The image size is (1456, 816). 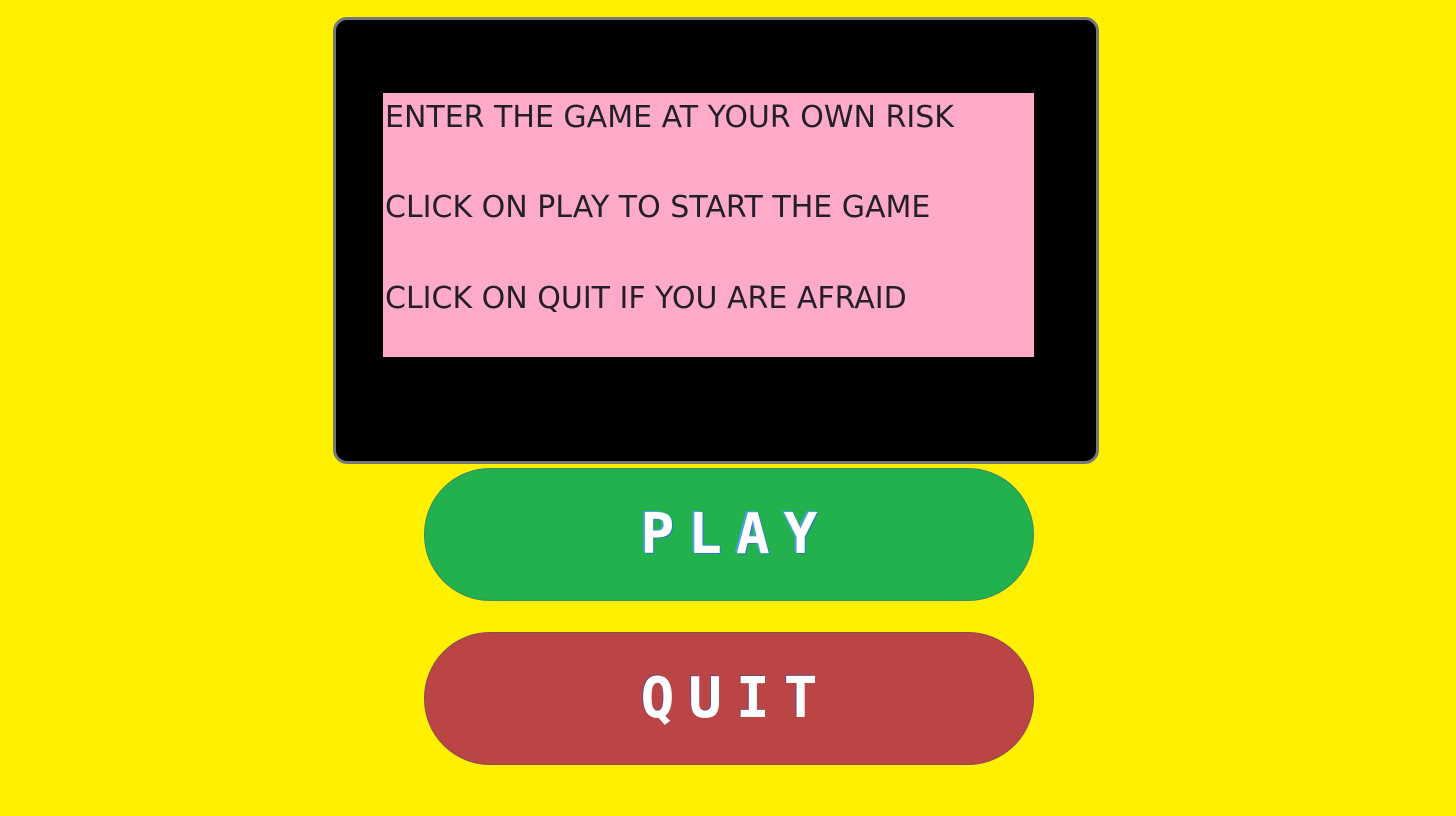 I want to click on instruction-line-quit: CLICK ON QUIT IF YOU ARE AFRAID, so click(x=646, y=298).